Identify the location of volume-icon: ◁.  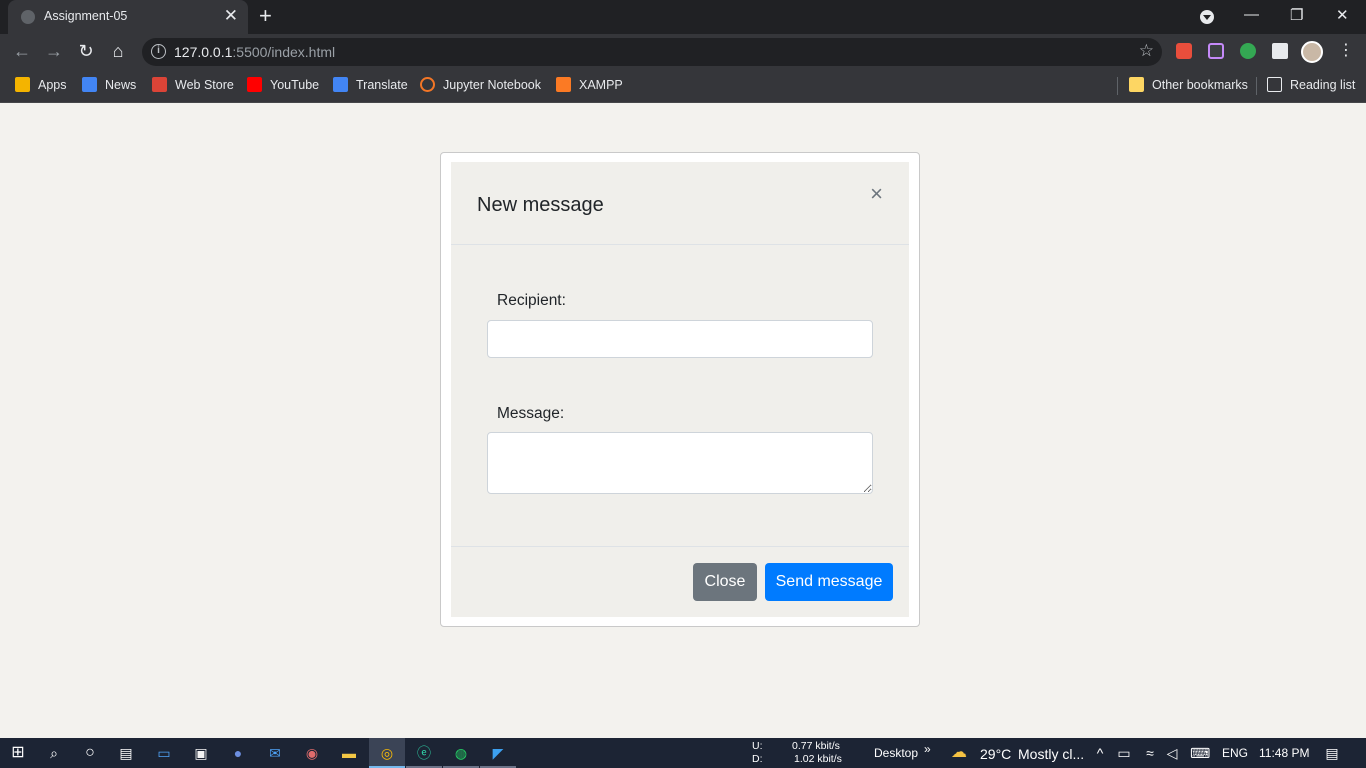
(1172, 753).